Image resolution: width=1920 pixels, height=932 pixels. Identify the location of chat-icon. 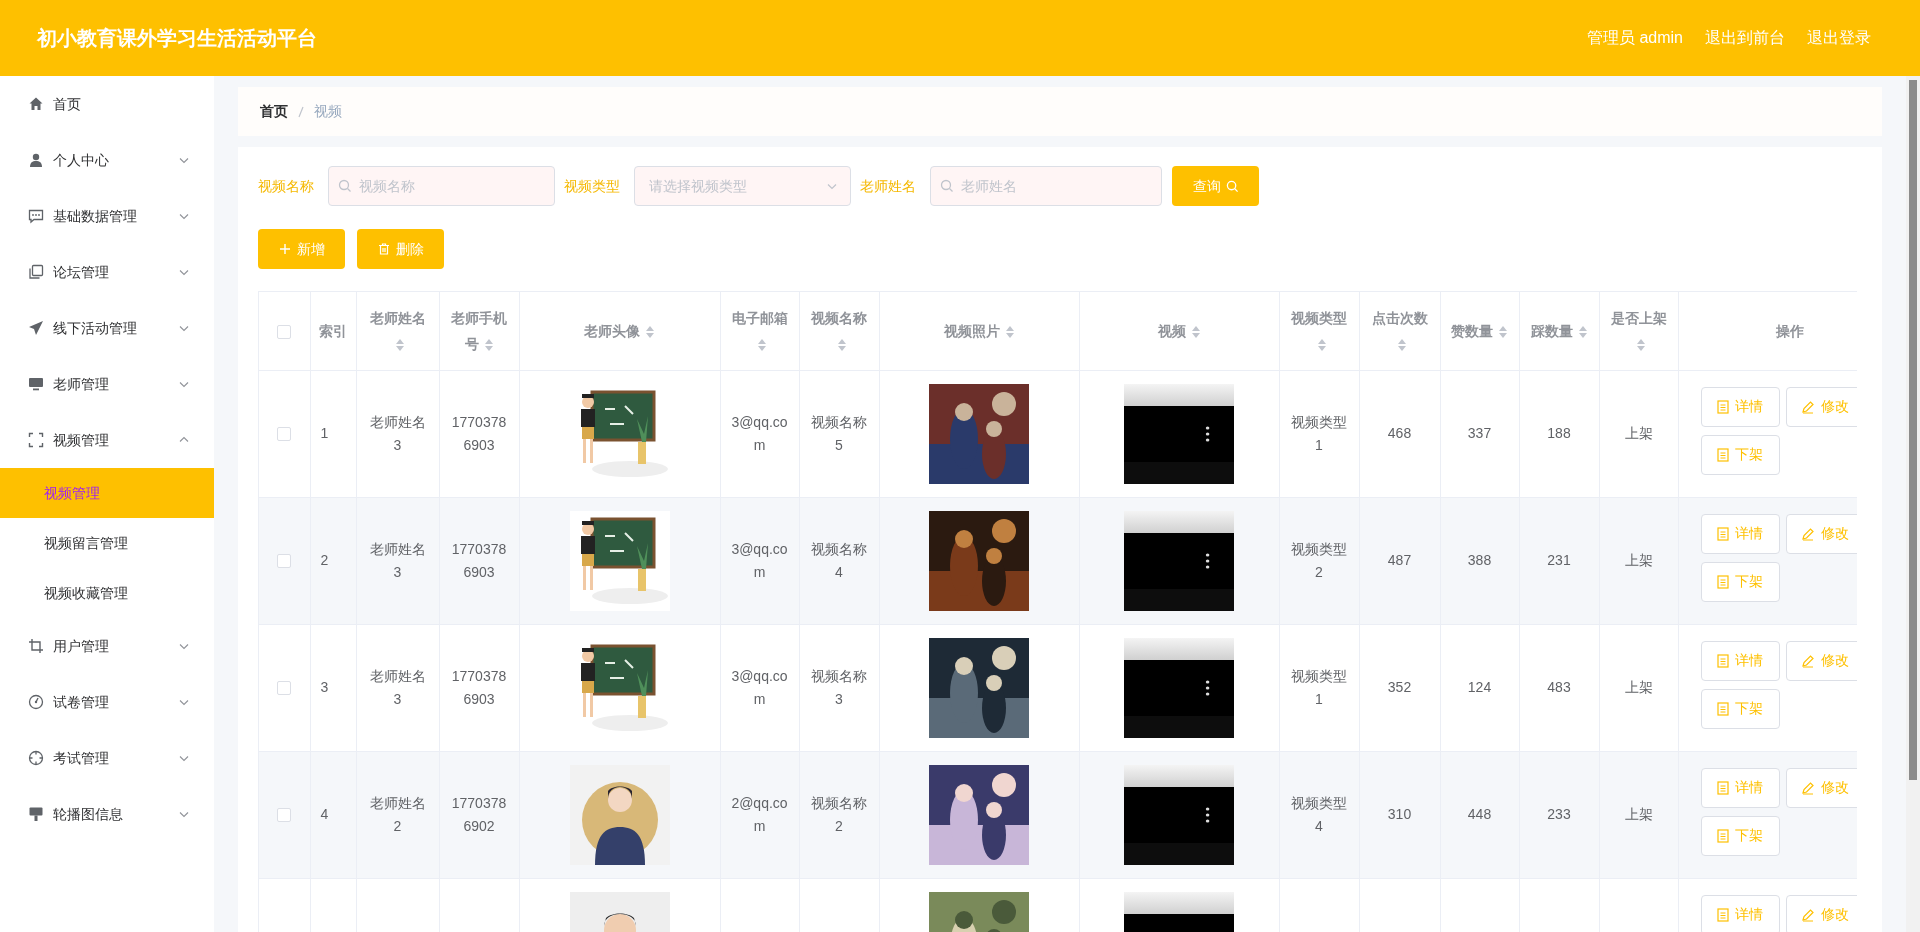
(36, 216).